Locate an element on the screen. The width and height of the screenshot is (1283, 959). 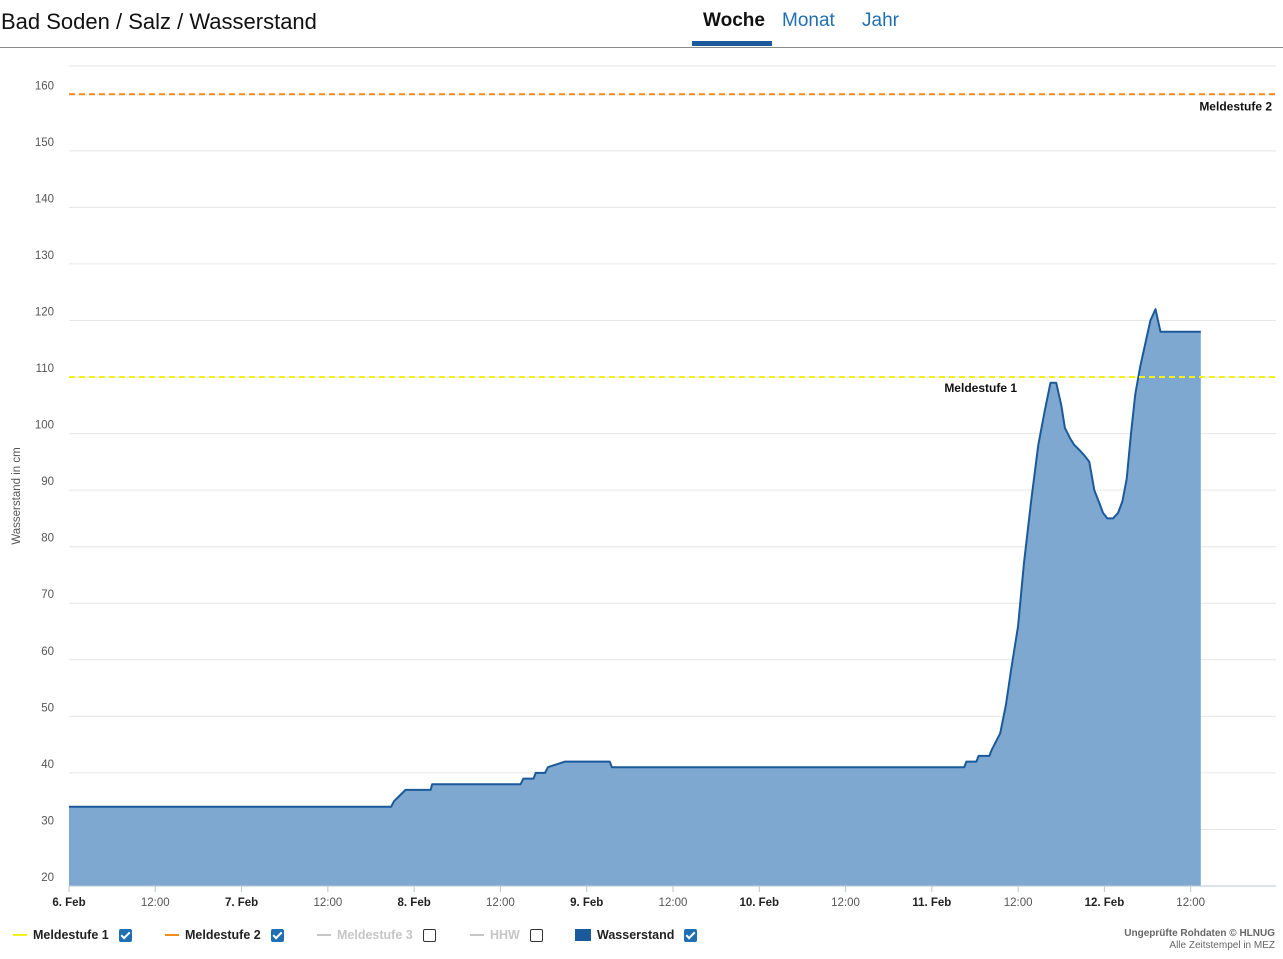
legend-label: Meldestufe 2 is located at coordinates (223, 935).